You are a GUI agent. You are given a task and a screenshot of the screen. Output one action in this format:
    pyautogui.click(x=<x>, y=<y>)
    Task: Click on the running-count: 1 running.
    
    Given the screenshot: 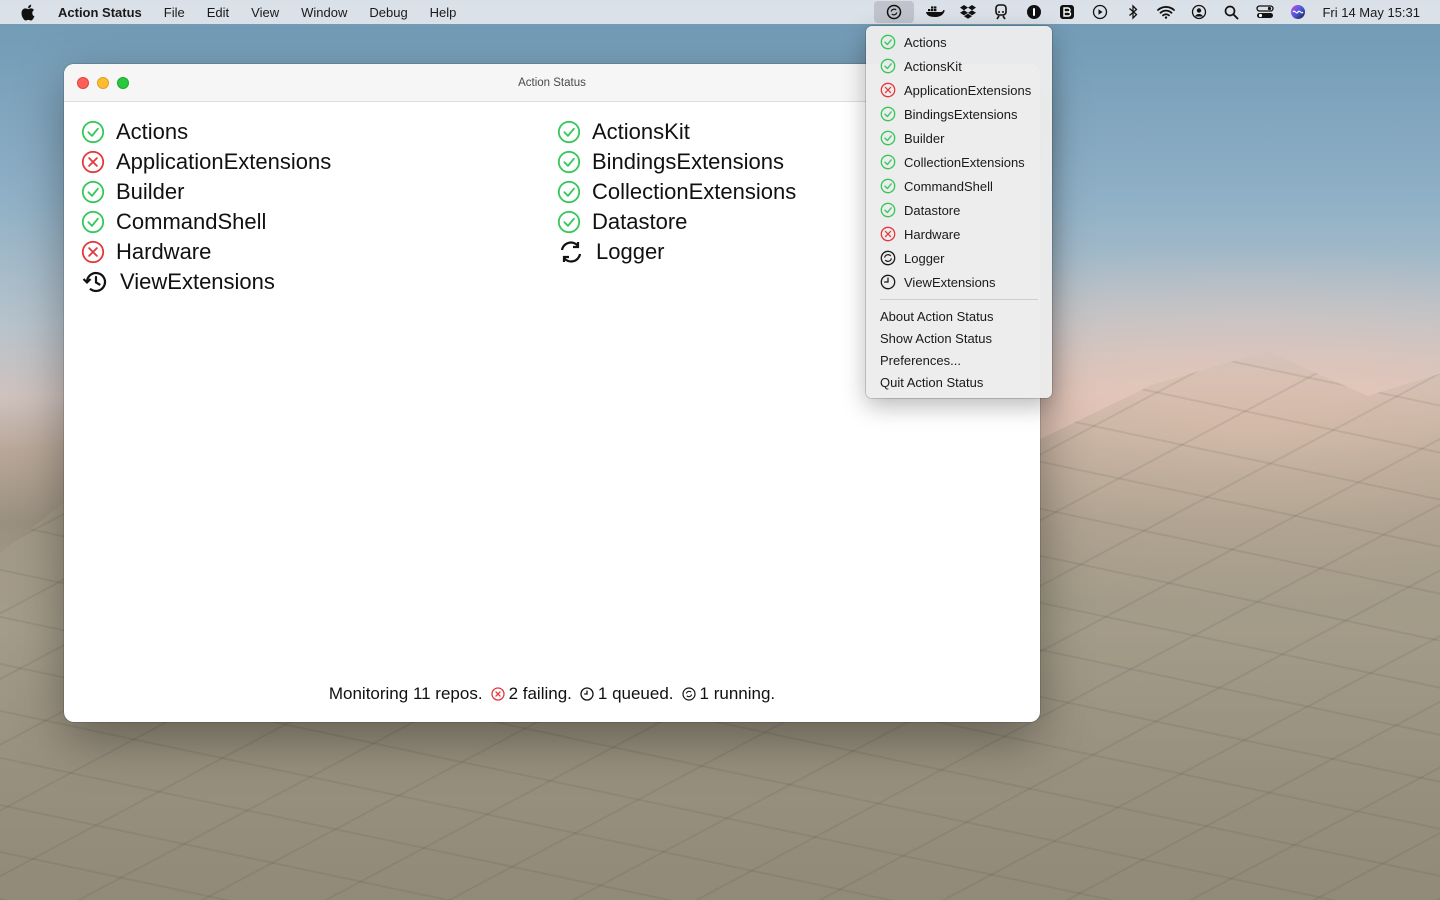 What is the action you would take?
    pyautogui.click(x=737, y=693)
    